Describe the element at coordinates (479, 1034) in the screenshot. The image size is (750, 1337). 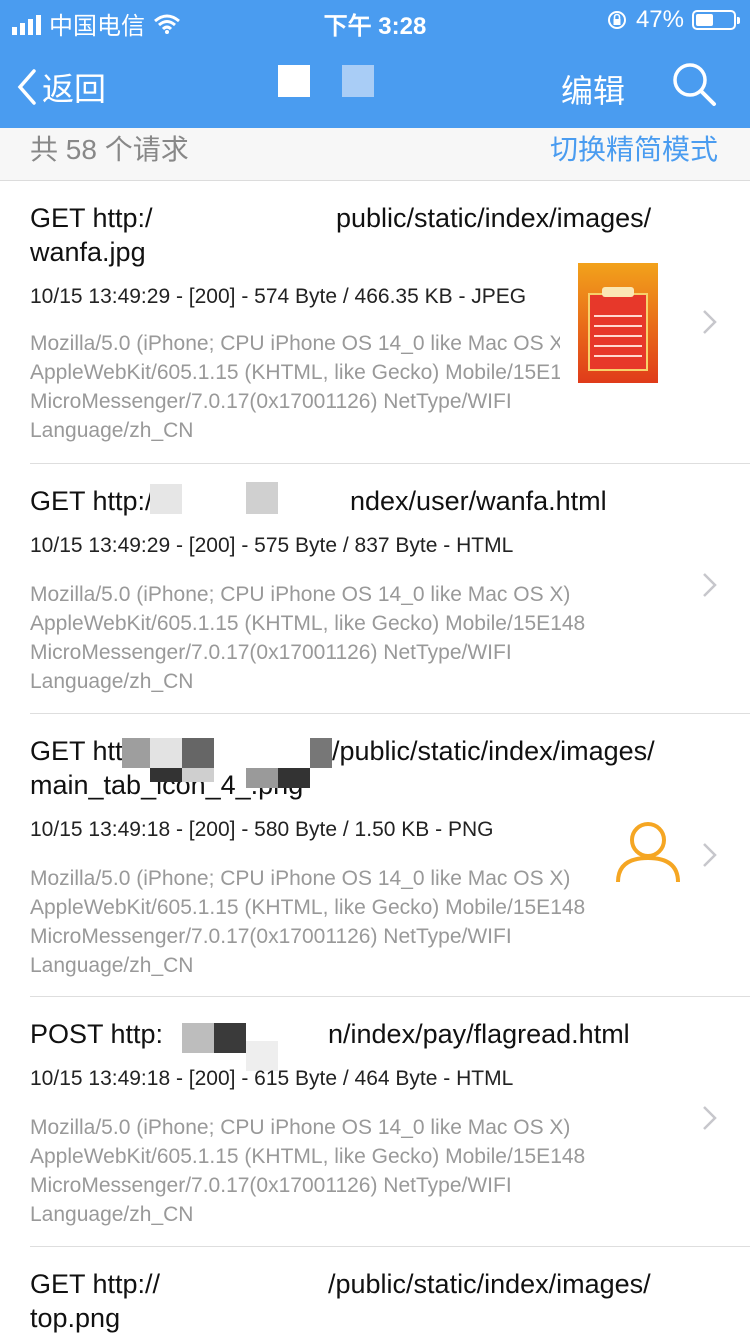
I see `url-path: n/index/pay/flagread.html` at that location.